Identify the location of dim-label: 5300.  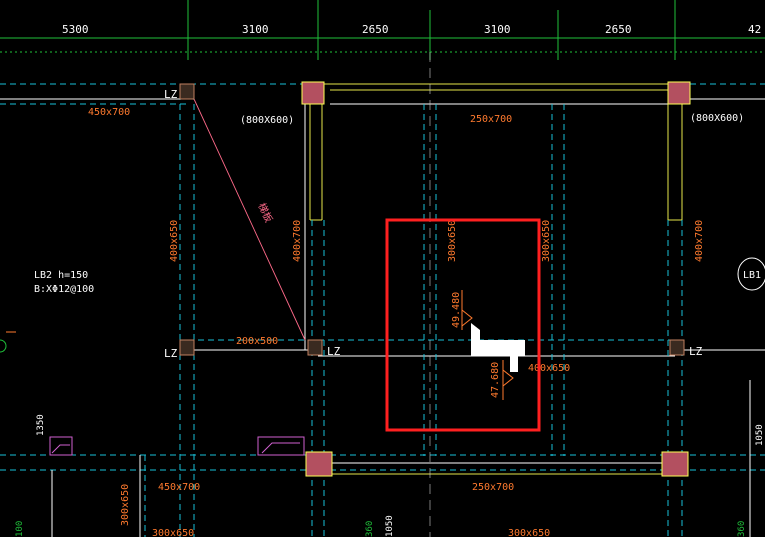
(75, 29).